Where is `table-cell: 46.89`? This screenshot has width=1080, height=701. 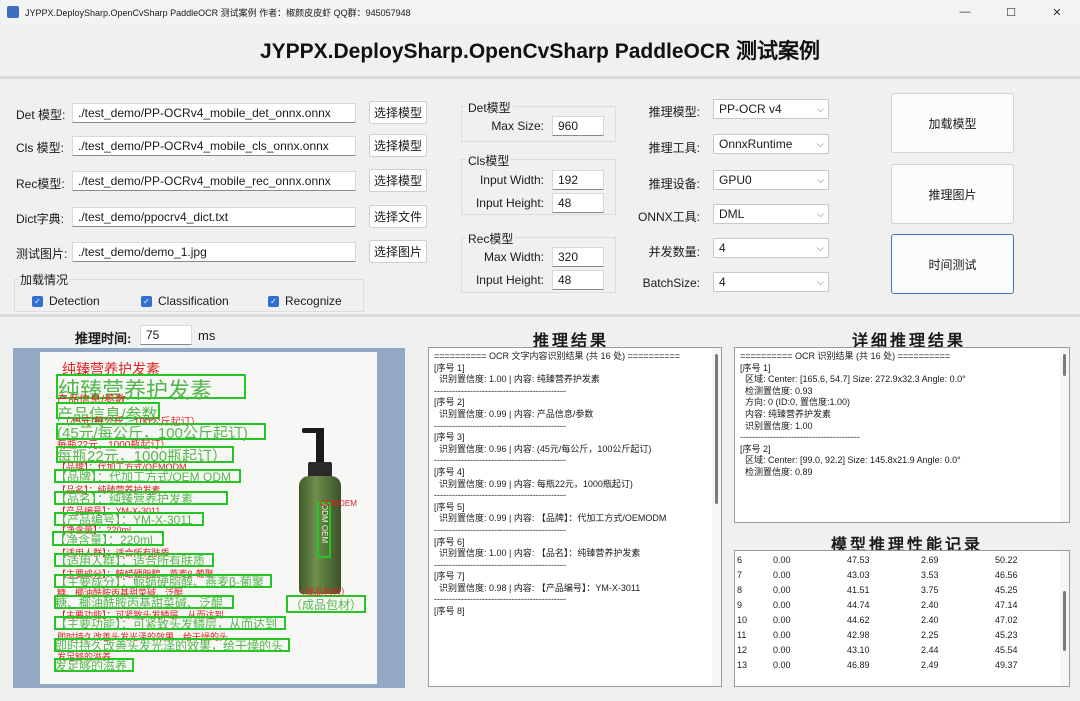 table-cell: 46.89 is located at coordinates (858, 664).